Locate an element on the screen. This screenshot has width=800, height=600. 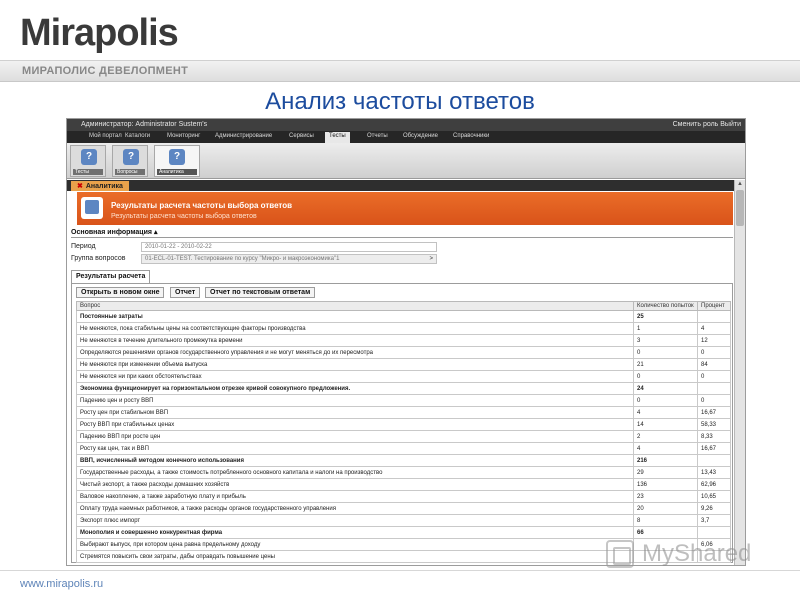
footer-divider is located at coordinates (400, 570).